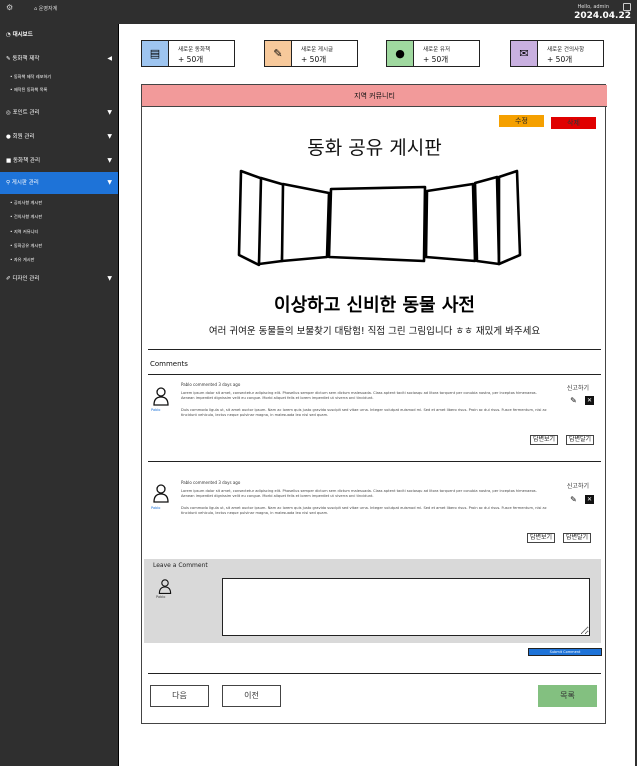 This screenshot has height=766, width=637. Describe the element at coordinates (10, 7) in the screenshot. I see `logo-icon: ⚙` at that location.